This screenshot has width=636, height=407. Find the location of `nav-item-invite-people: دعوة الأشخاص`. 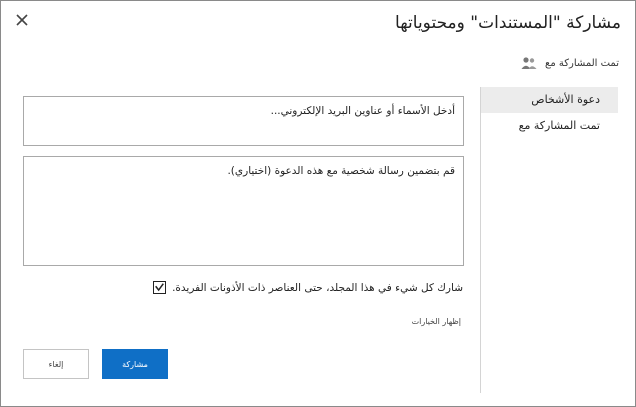

nav-item-invite-people: دعوة الأشخاص is located at coordinates (549, 100).